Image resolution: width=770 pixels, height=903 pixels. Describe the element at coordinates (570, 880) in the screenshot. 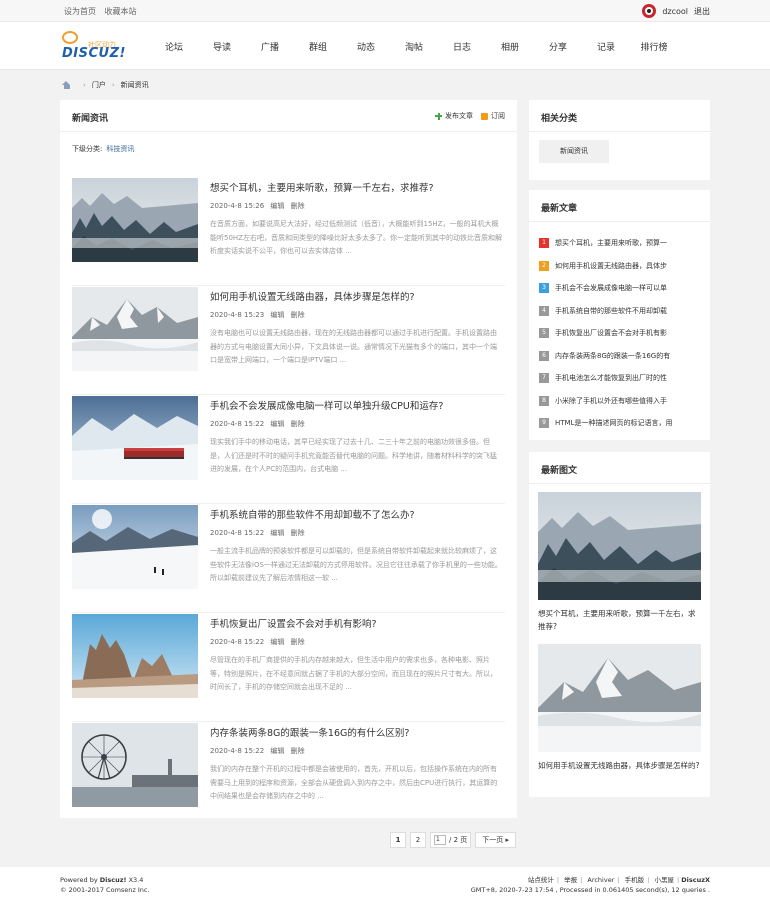

I see `footer-link-report: 举报` at that location.